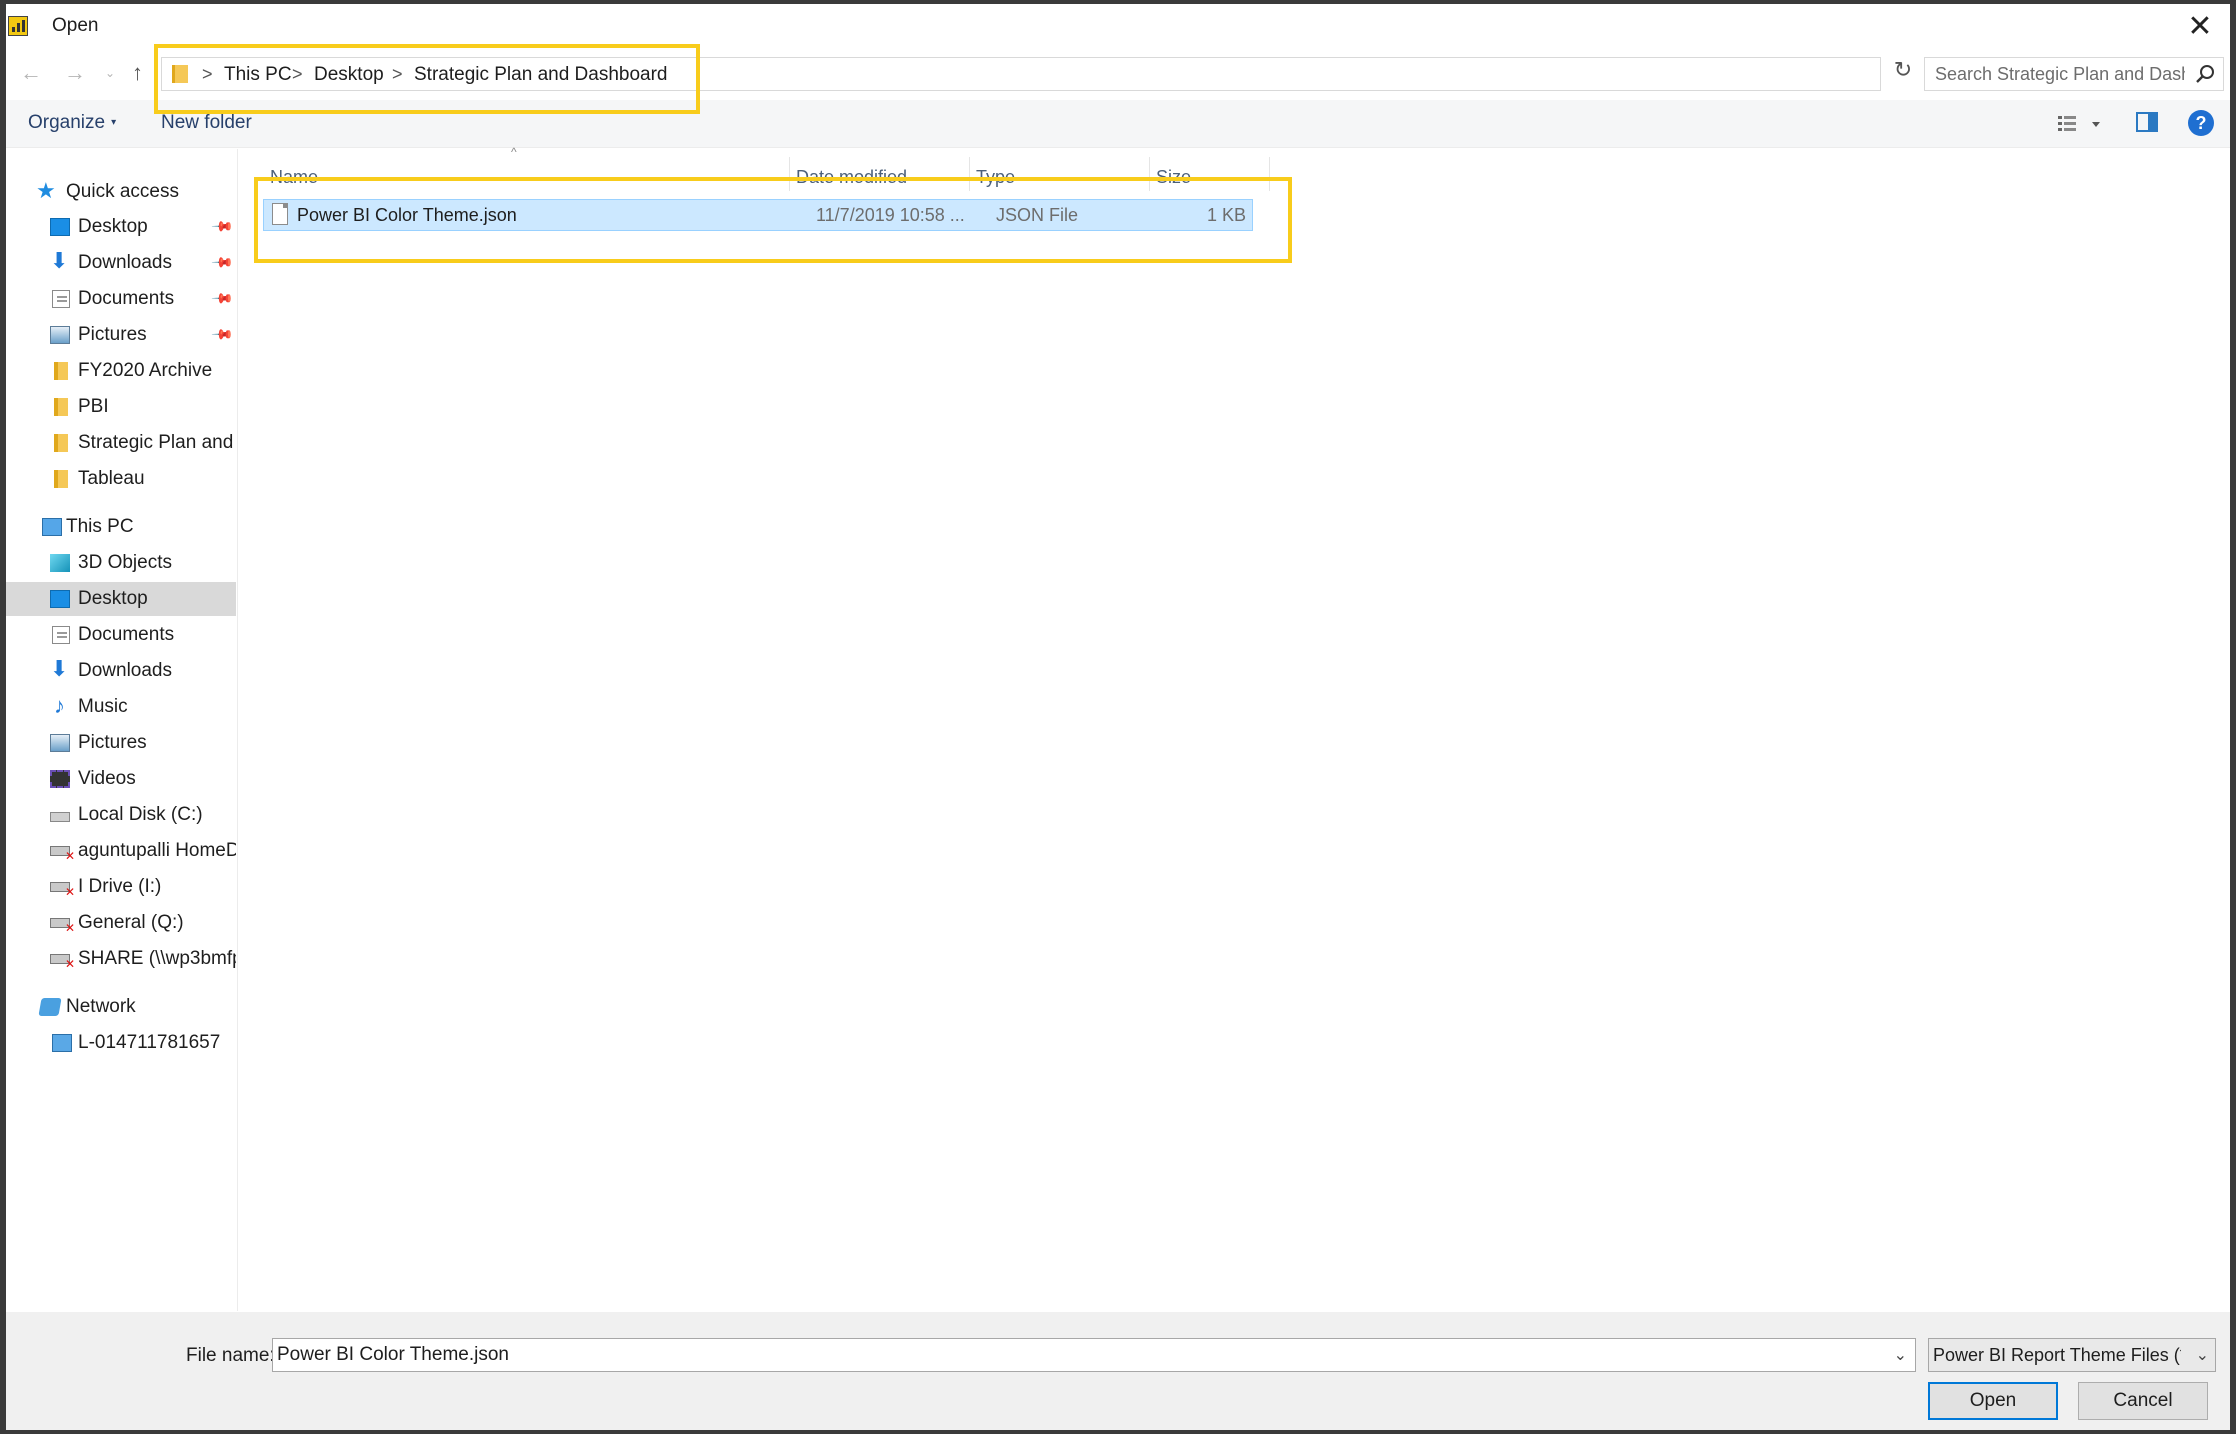 Image resolution: width=2236 pixels, height=1434 pixels. What do you see at coordinates (157, 850) in the screenshot?
I see `sidebar-item-label: aguntupalli HomeDrive` at bounding box center [157, 850].